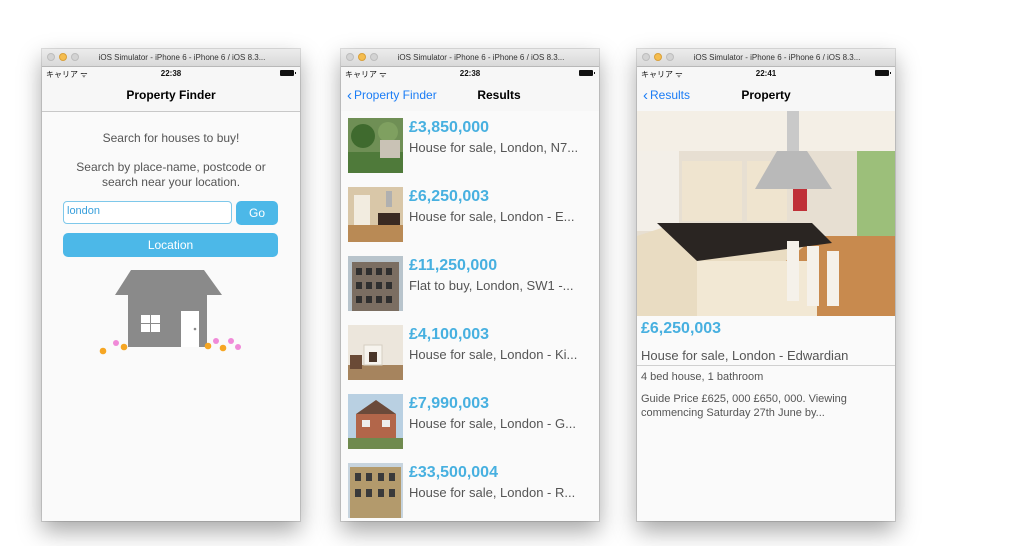  I want to click on result-price: £3,850,000, so click(449, 127).